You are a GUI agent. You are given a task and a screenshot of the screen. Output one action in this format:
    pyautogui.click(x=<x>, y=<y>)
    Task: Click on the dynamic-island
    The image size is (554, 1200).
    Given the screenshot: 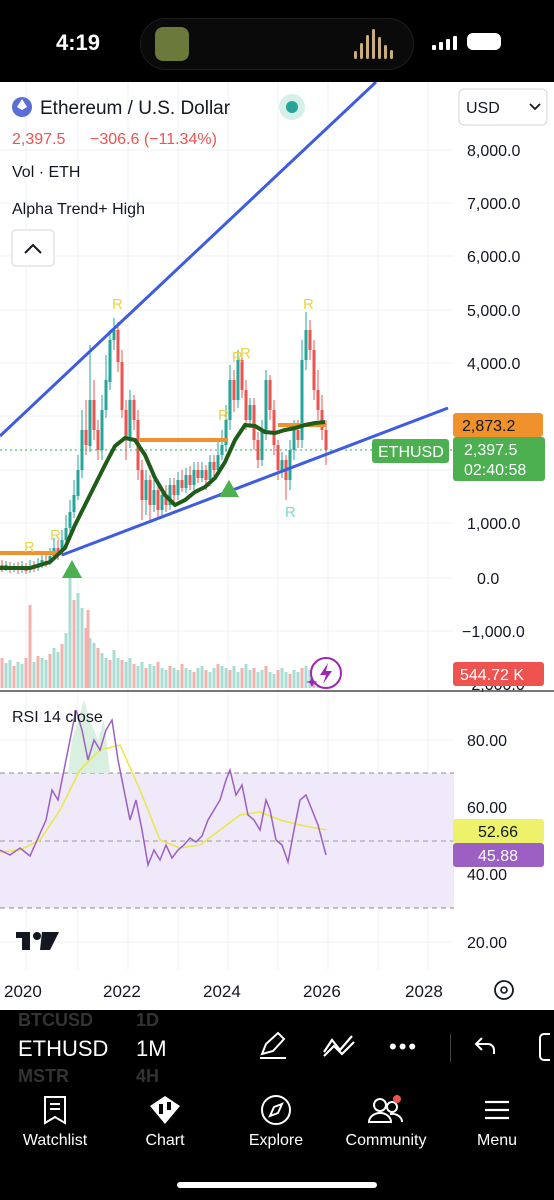 What is the action you would take?
    pyautogui.click(x=277, y=44)
    